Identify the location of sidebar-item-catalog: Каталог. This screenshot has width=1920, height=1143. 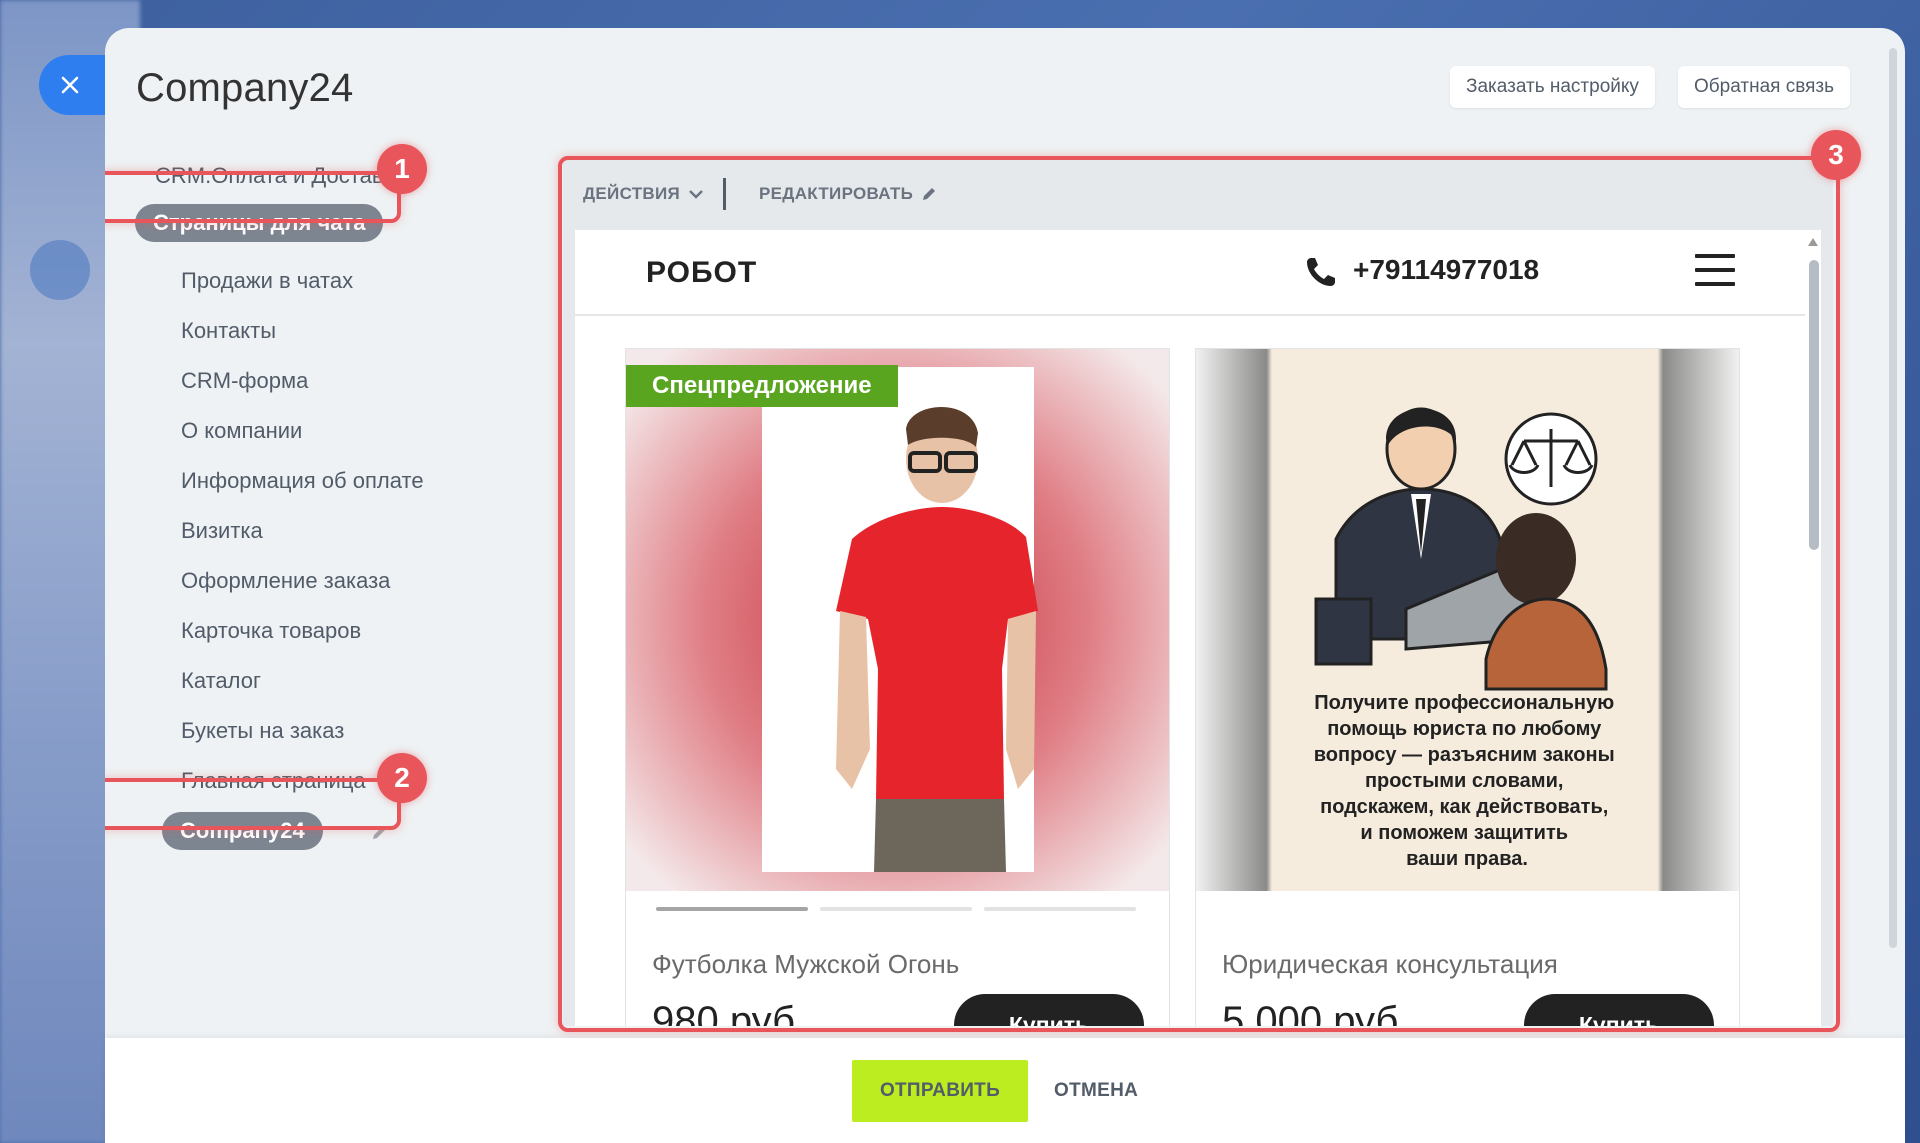
(221, 681).